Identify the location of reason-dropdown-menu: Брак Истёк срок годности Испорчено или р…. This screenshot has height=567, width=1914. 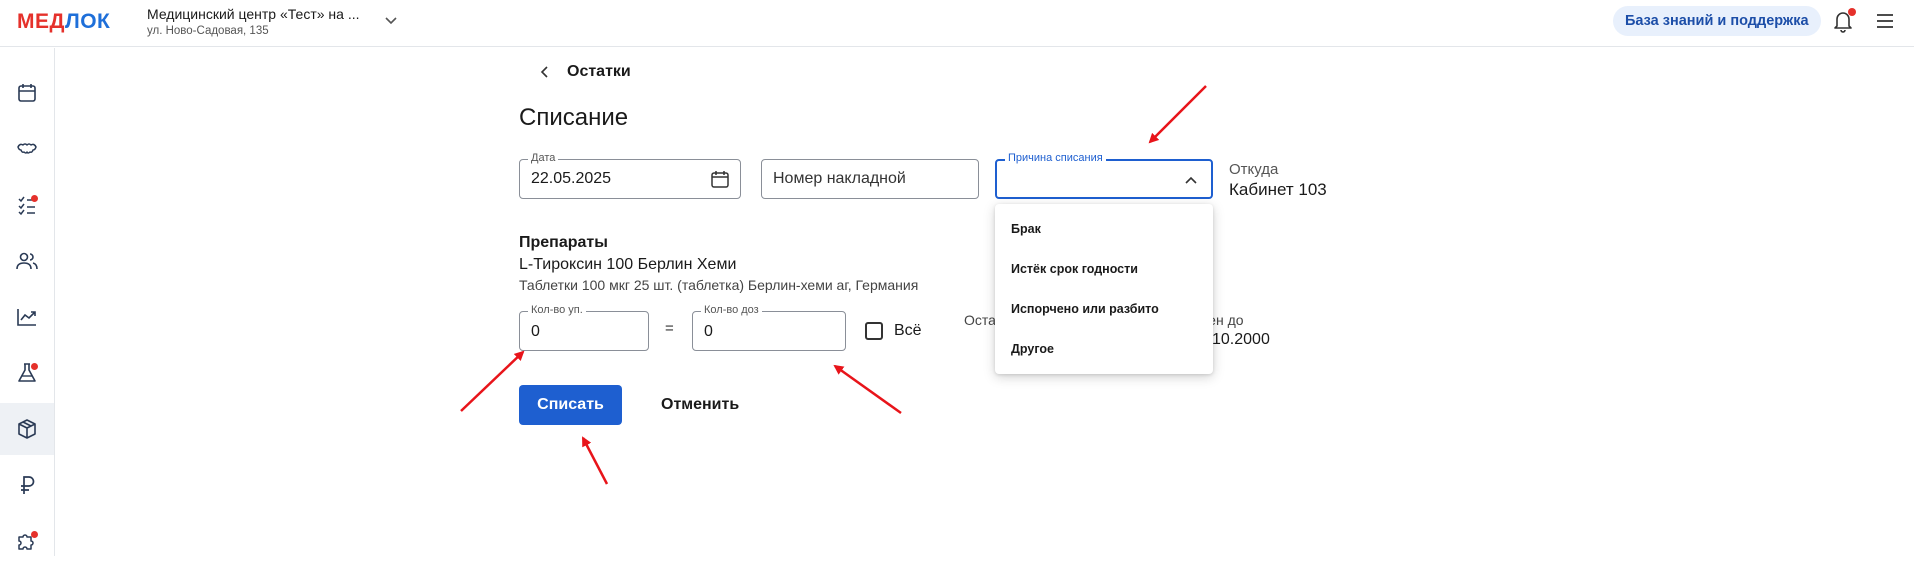
(1104, 289).